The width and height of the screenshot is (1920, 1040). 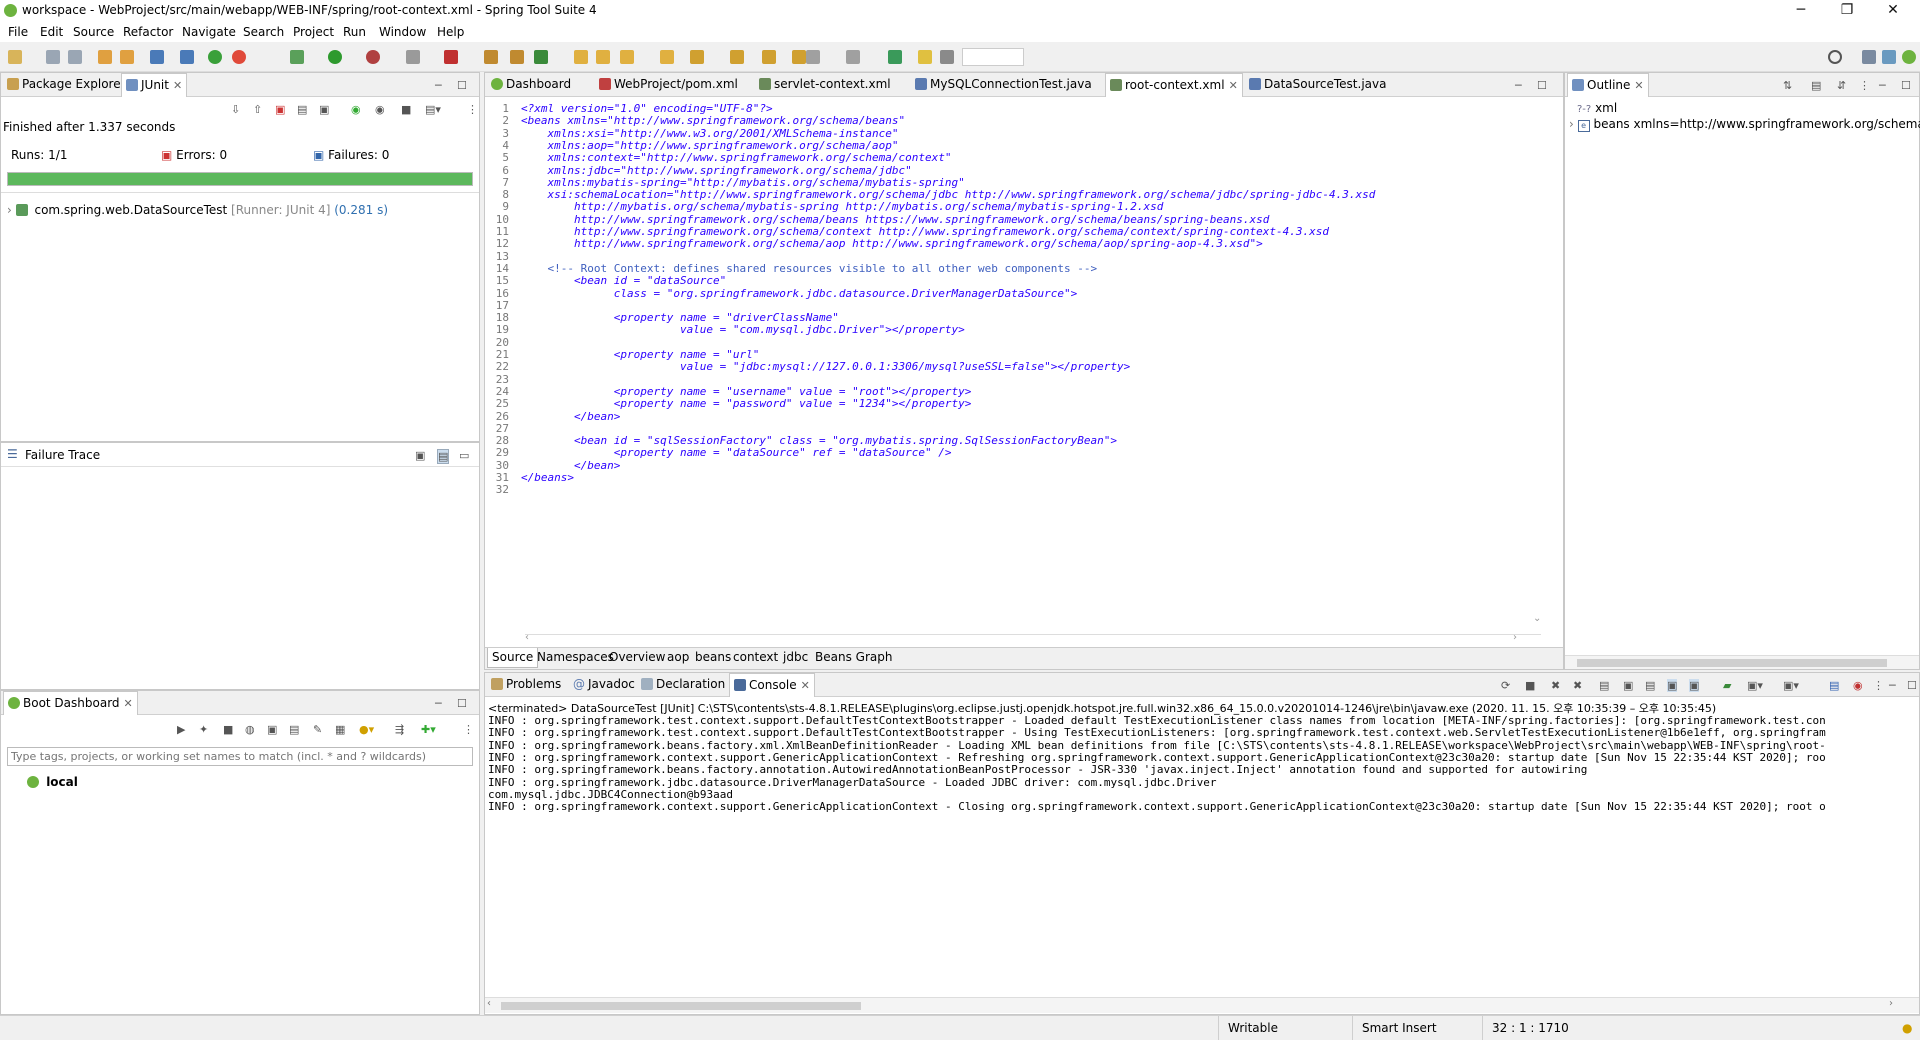 I want to click on maximize-editor-icon: ☐, so click(x=1542, y=85).